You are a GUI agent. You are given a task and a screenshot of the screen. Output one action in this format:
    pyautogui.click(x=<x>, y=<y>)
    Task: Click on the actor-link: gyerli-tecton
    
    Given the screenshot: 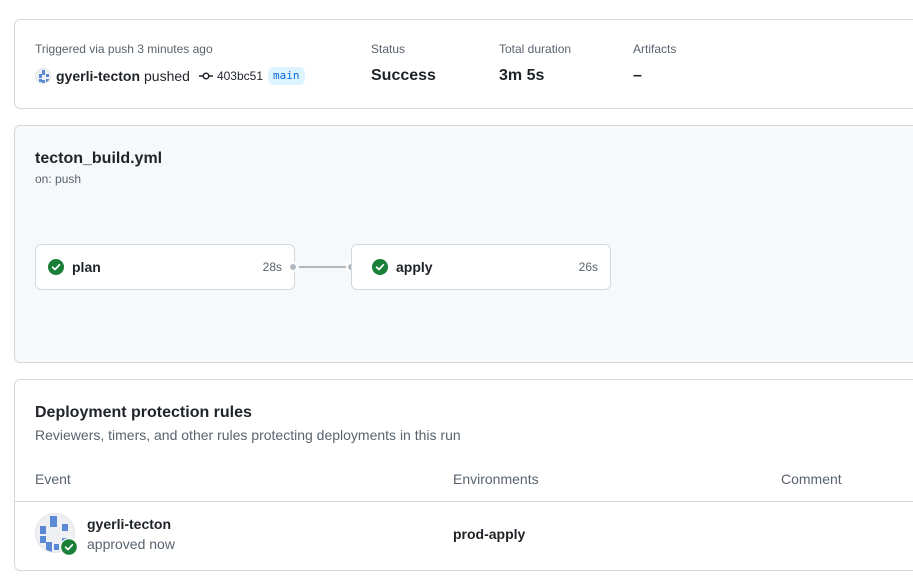 What is the action you would take?
    pyautogui.click(x=98, y=76)
    